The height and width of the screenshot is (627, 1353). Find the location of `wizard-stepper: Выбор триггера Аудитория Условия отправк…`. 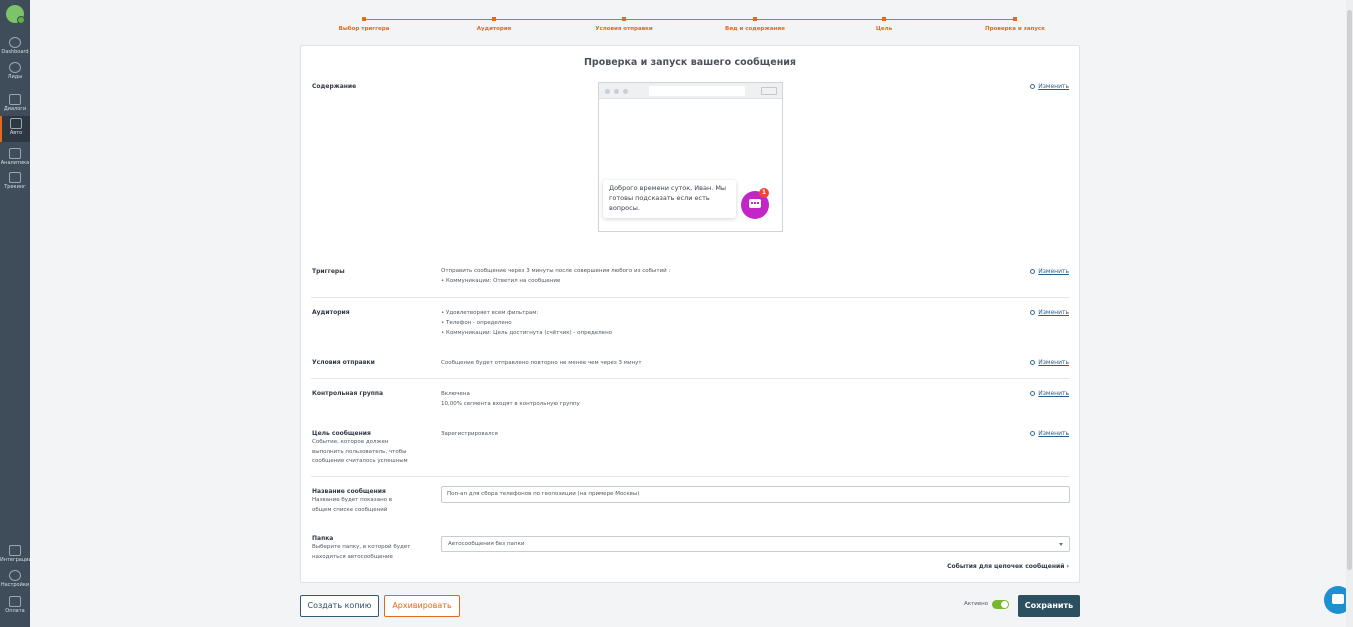

wizard-stepper: Выбор триггера Аудитория Условия отправк… is located at coordinates (690, 25).